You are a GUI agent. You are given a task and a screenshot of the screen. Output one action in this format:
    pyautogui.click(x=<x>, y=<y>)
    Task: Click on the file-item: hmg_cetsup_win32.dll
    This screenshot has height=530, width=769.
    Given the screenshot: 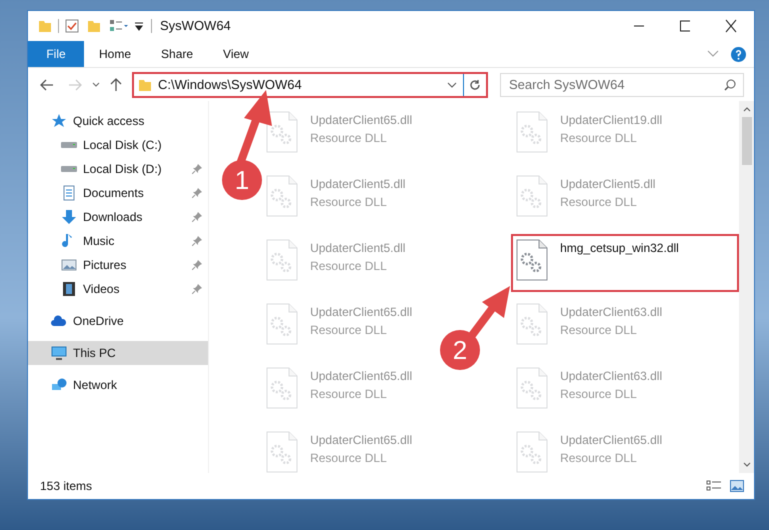 What is the action you would take?
    pyautogui.click(x=625, y=263)
    